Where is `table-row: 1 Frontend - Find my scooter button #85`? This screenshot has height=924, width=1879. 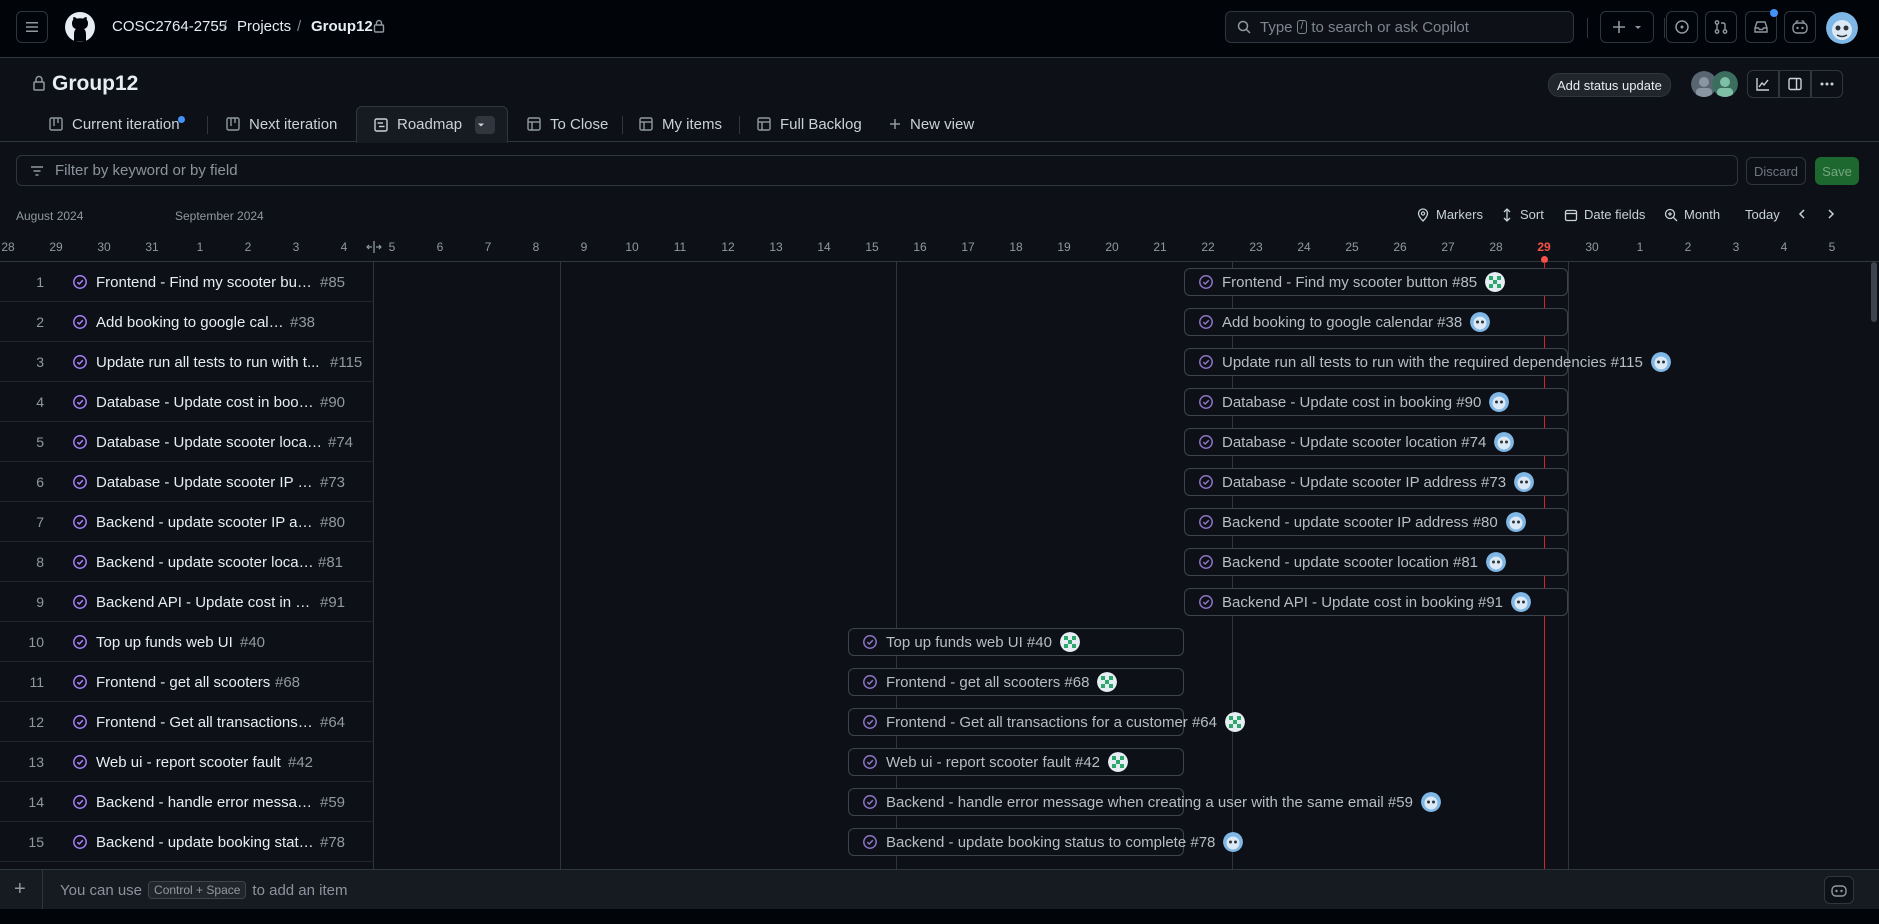
table-row: 1 Frontend - Find my scooter button #85 is located at coordinates (187, 282).